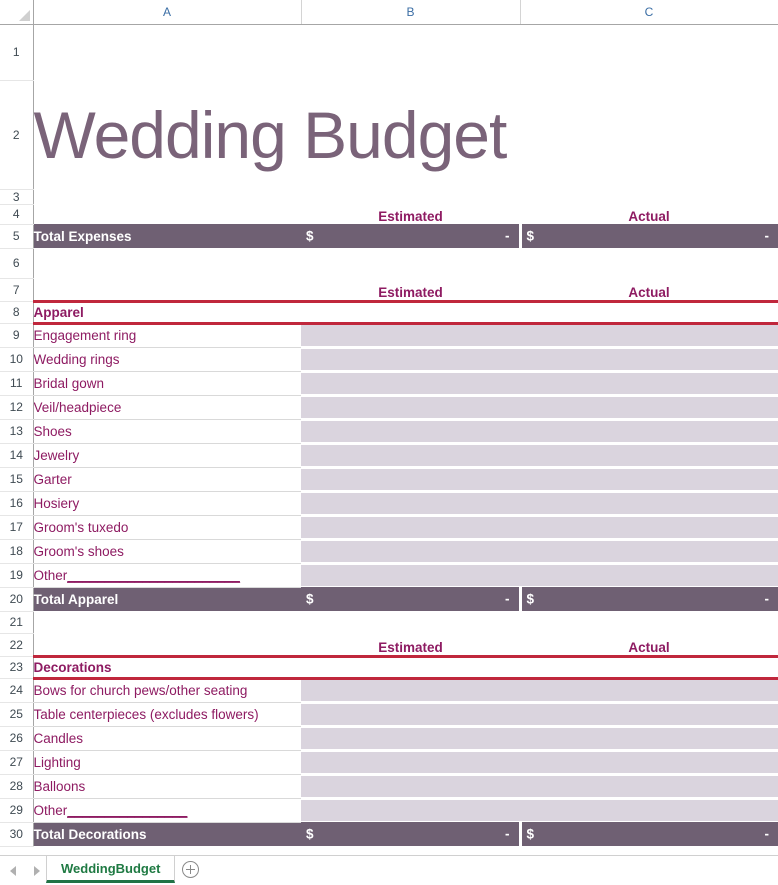  What do you see at coordinates (166, 359) in the screenshot?
I see `expense-label: Wedding rings` at bounding box center [166, 359].